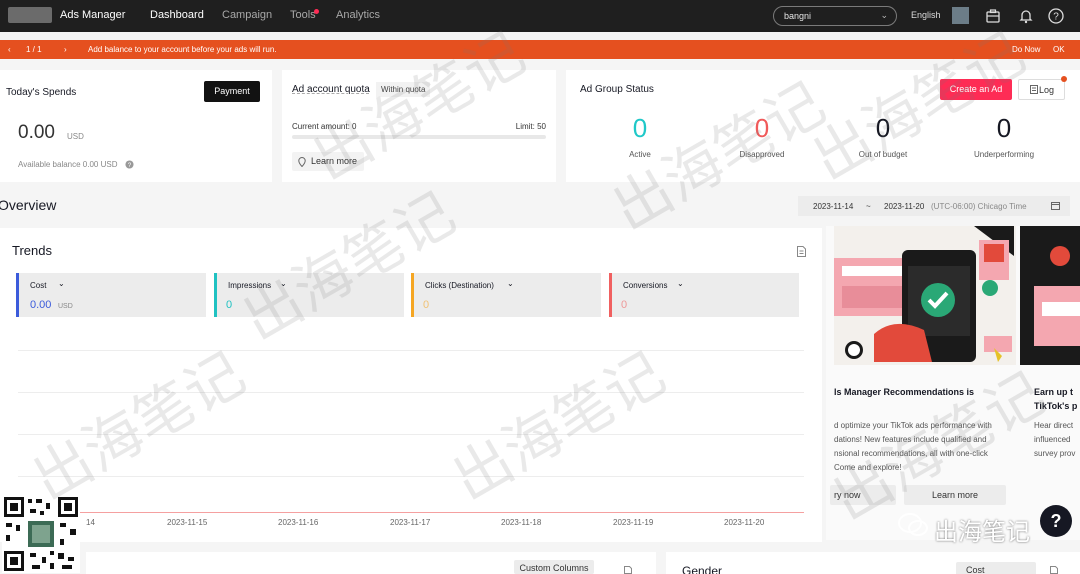 The width and height of the screenshot is (1080, 574). I want to click on metric-tab-conversions: Conversions ⌄ 0, so click(704, 295).